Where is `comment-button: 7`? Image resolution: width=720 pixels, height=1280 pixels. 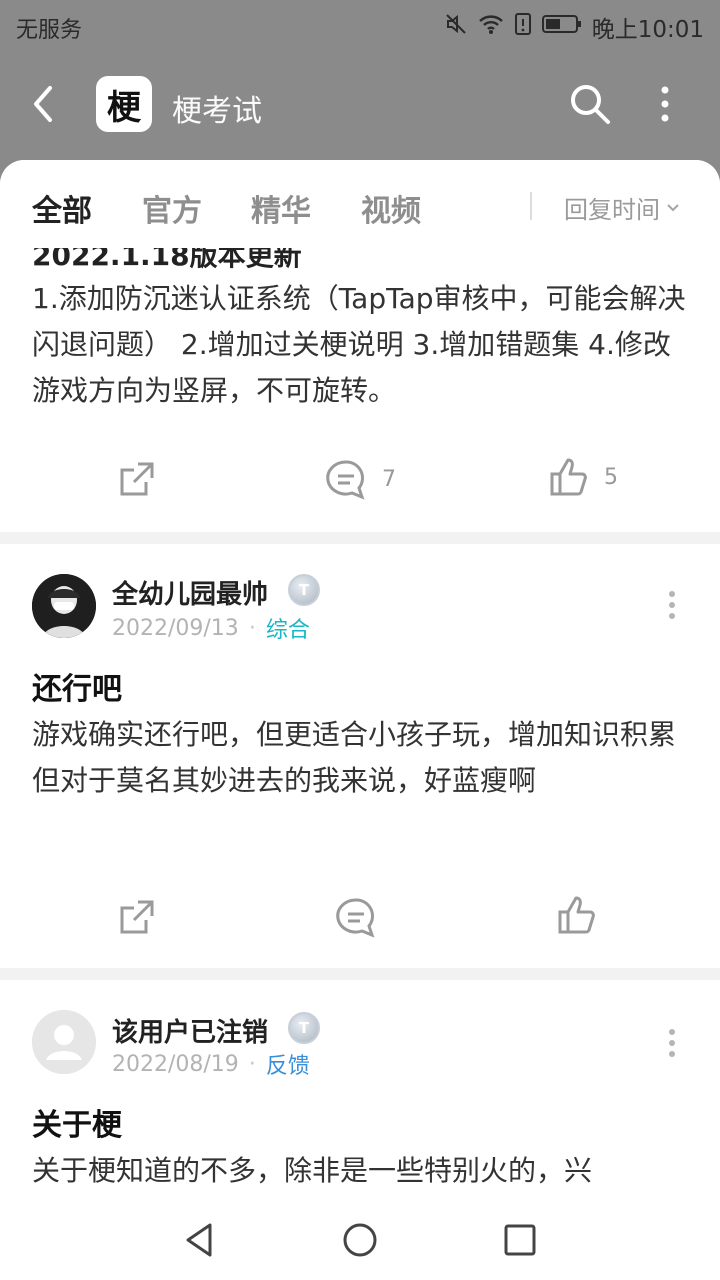 comment-button: 7 is located at coordinates (360, 479).